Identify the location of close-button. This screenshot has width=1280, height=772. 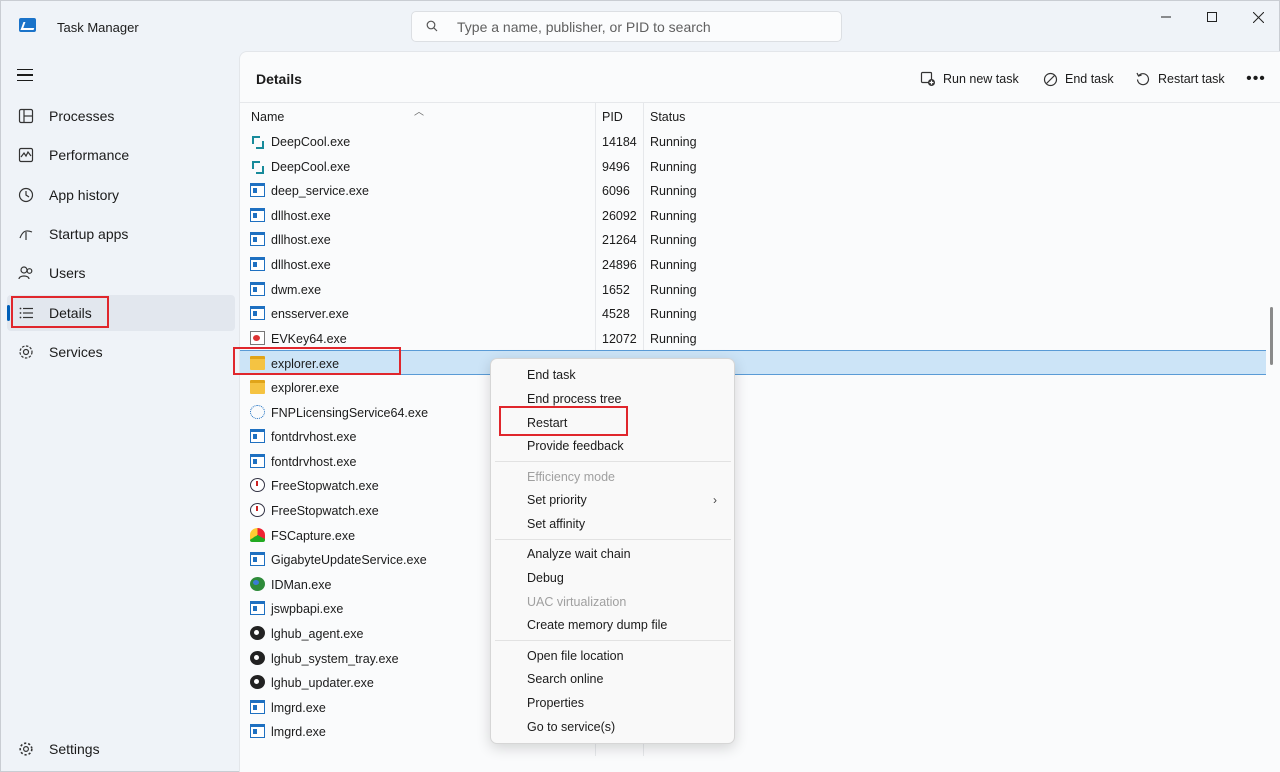
(1257, 17).